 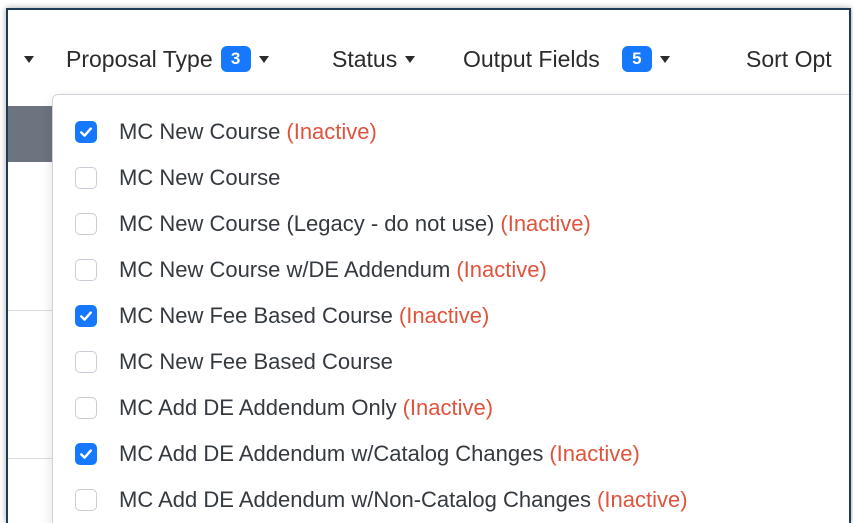 I want to click on option-row: MC New Fee Based Course (Inactive), so click(x=282, y=316).